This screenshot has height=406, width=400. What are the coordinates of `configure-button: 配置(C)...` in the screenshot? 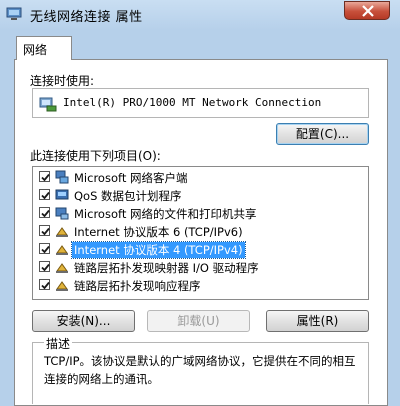 It's located at (322, 134).